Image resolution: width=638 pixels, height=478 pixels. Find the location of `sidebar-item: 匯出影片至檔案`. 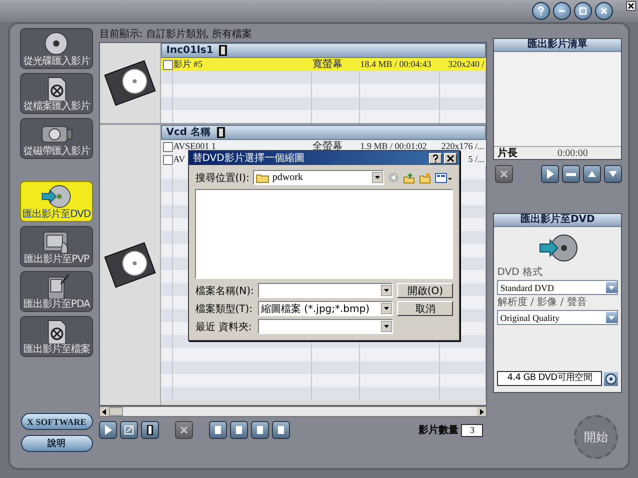

sidebar-item: 匯出影片至檔案 is located at coordinates (57, 336).